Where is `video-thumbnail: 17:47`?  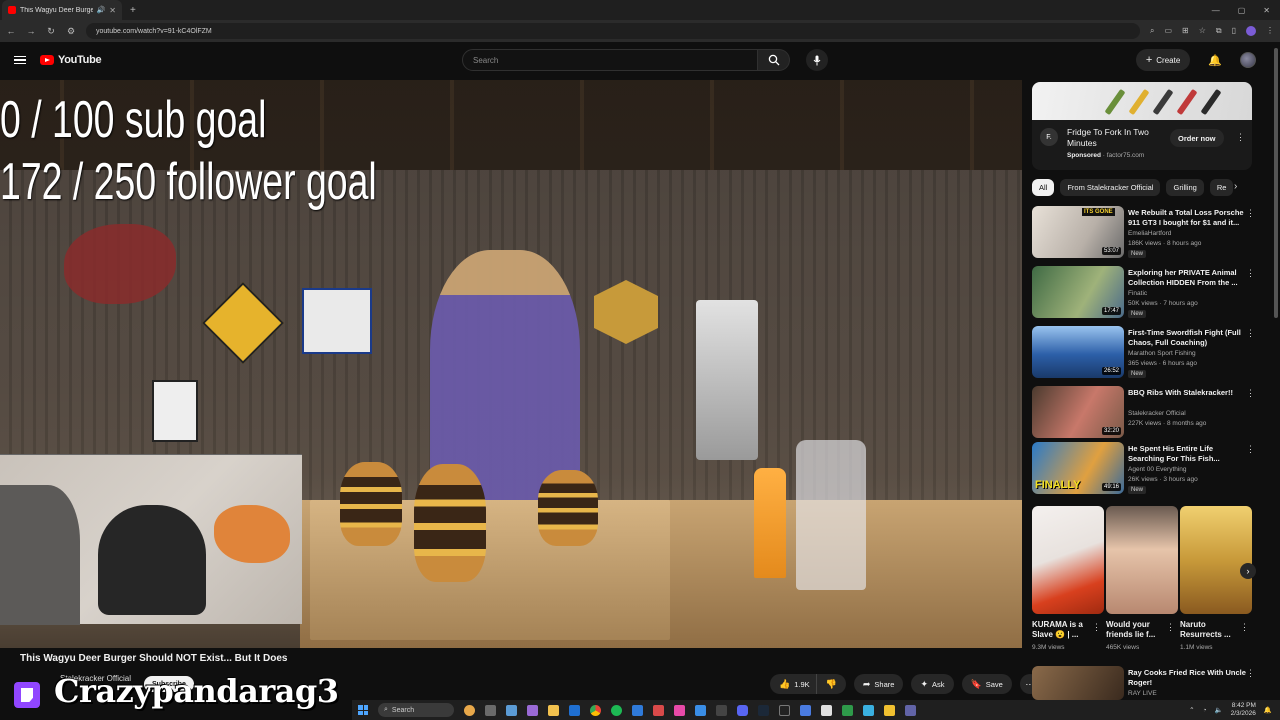 video-thumbnail: 17:47 is located at coordinates (1078, 292).